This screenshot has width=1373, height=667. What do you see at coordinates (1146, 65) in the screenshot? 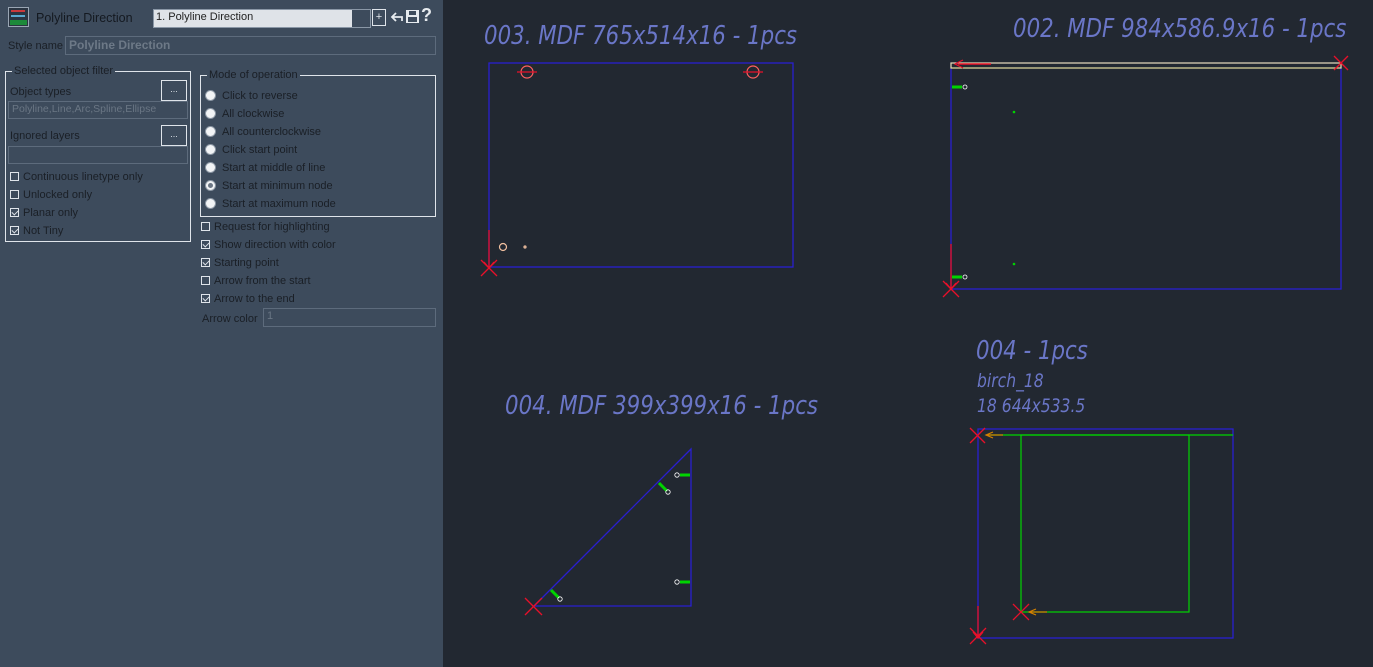
I see `part-002-highlight` at bounding box center [1146, 65].